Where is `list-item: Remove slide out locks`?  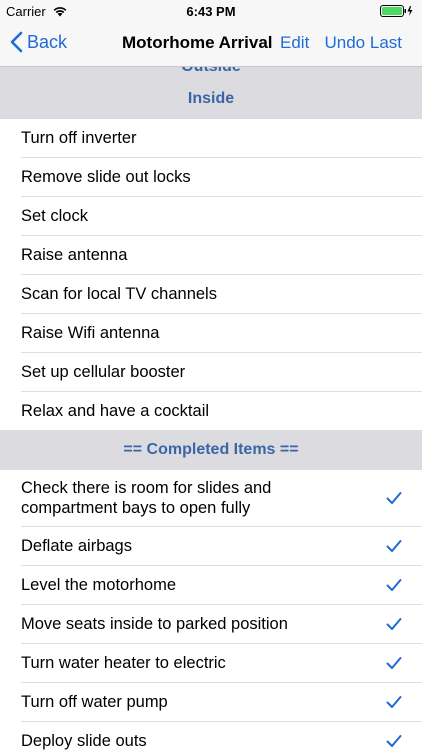
list-item: Remove slide out locks is located at coordinates (221, 177).